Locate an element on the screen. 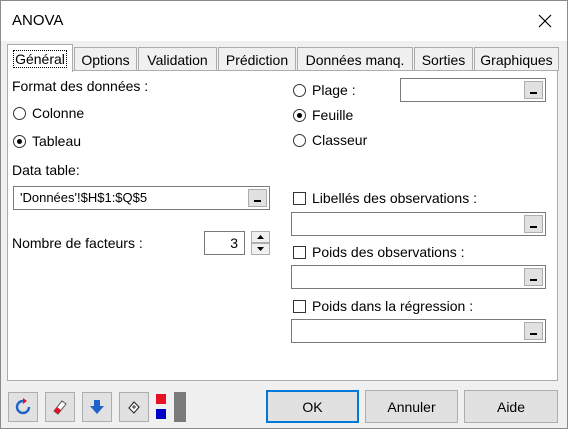 The height and width of the screenshot is (429, 568). radio-range-label: Plage : is located at coordinates (334, 90).